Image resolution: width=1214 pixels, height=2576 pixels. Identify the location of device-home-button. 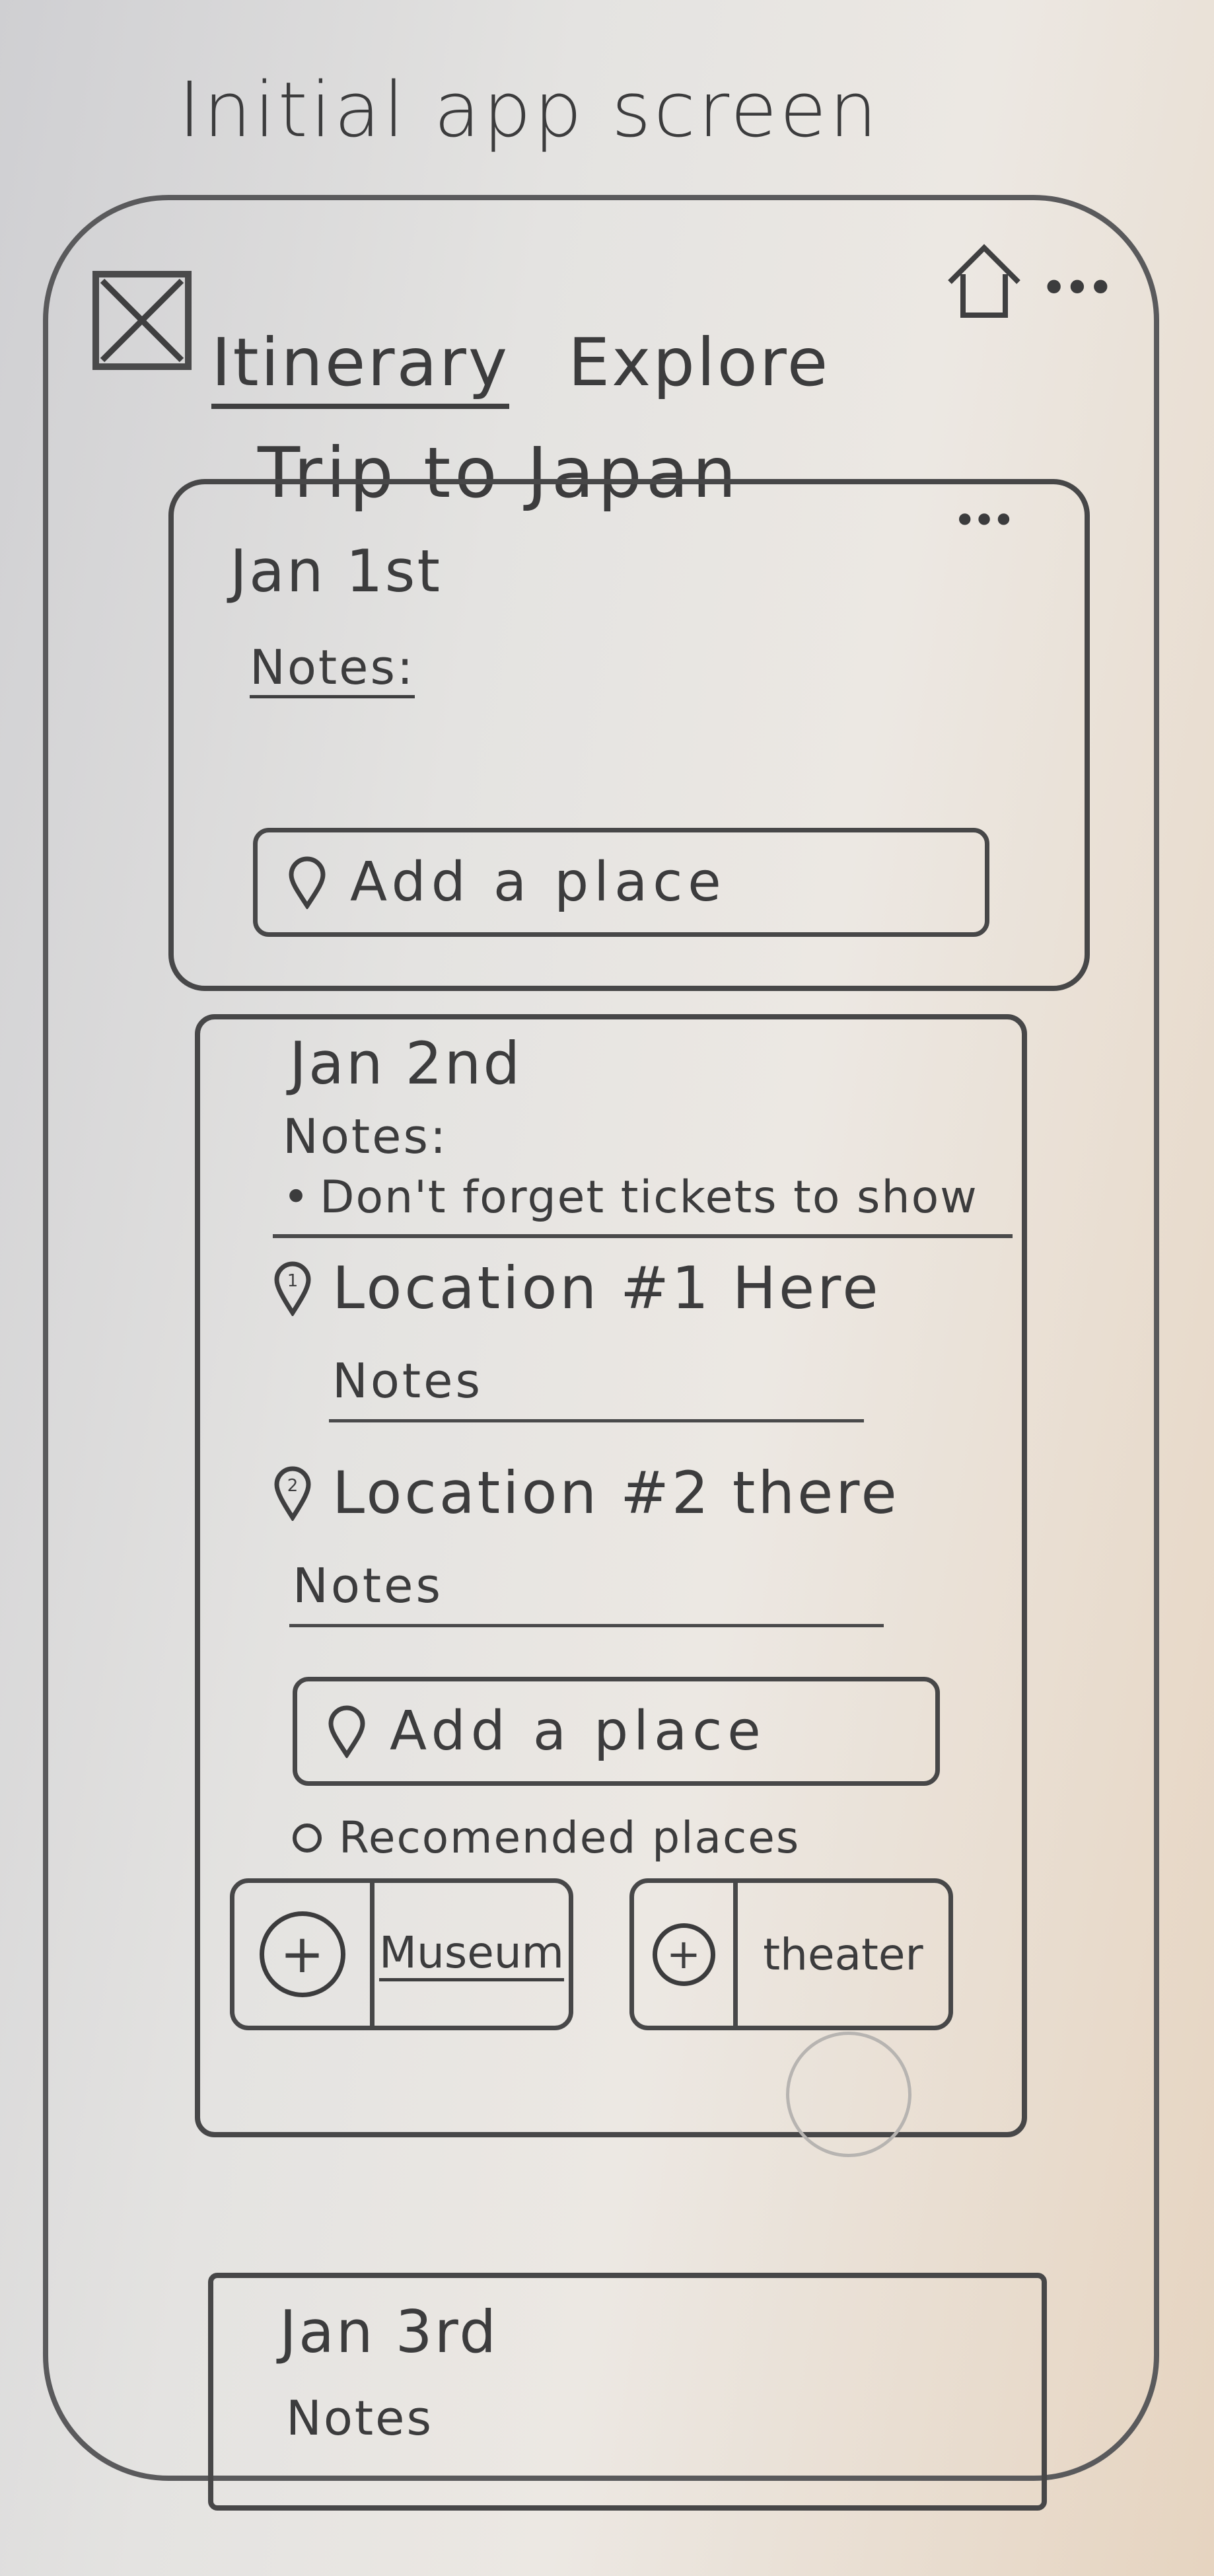
(848, 2094).